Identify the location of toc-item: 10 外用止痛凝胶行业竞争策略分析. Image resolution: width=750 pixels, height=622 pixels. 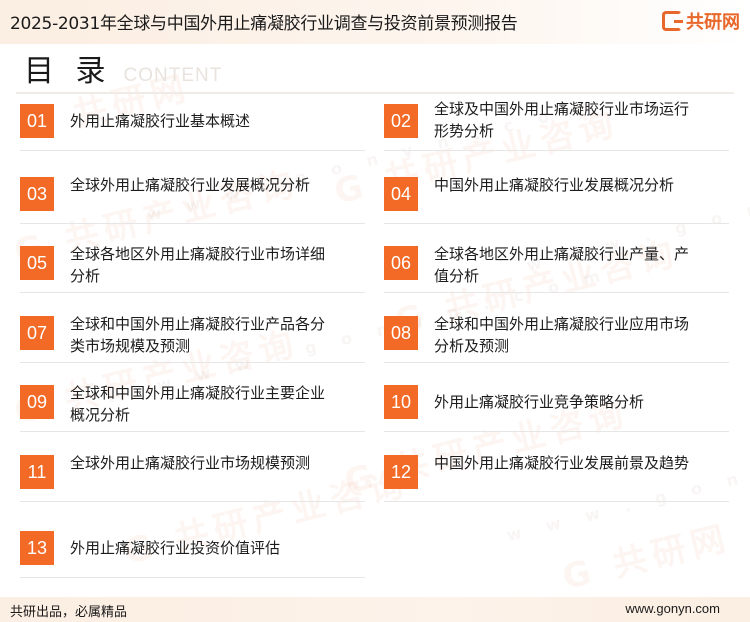
(556, 407).